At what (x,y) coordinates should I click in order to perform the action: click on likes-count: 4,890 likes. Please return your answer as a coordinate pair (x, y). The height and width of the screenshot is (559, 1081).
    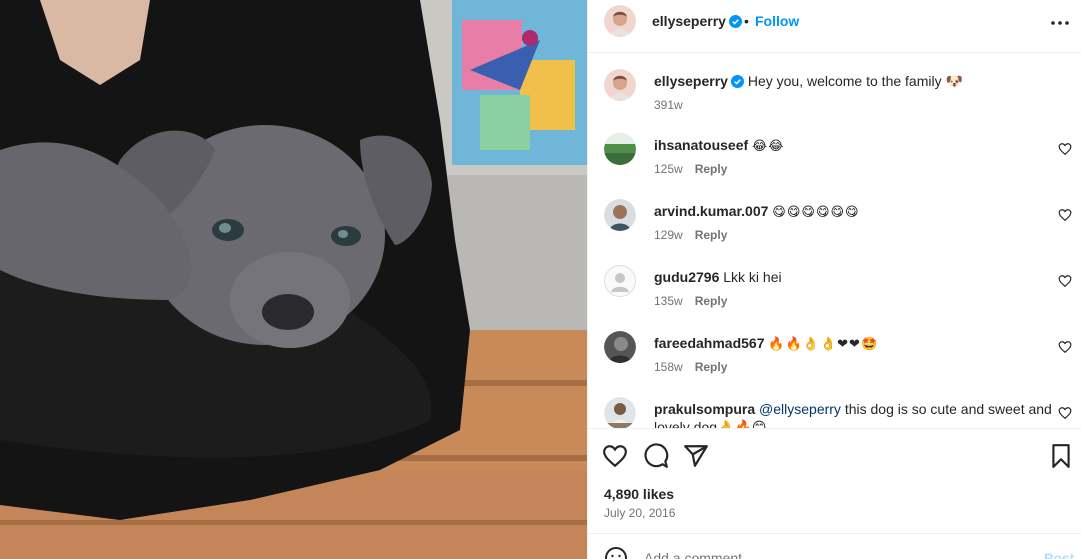
    Looking at the image, I should click on (639, 494).